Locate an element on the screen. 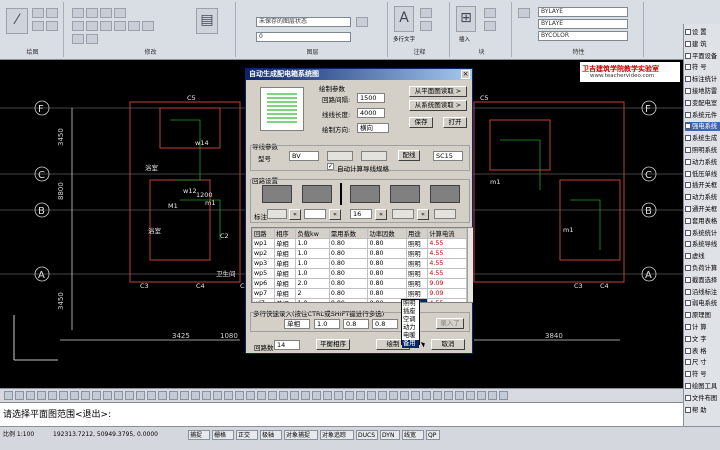 This screenshot has width=720, height=450. menu-item: 帮 助 is located at coordinates (702, 410).